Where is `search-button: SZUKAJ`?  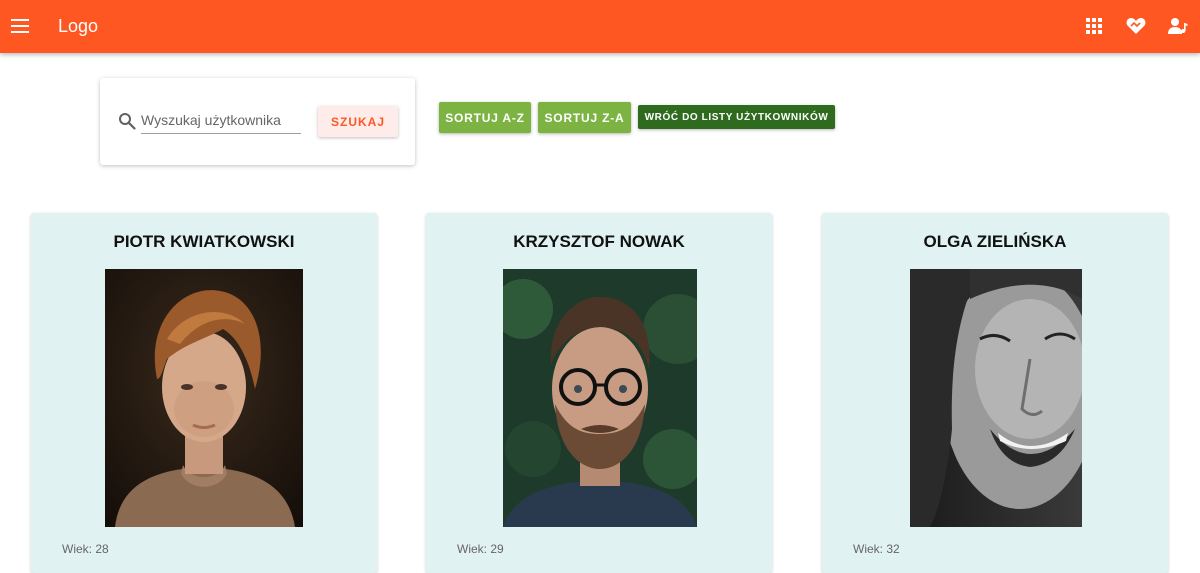
search-button: SZUKAJ is located at coordinates (358, 121).